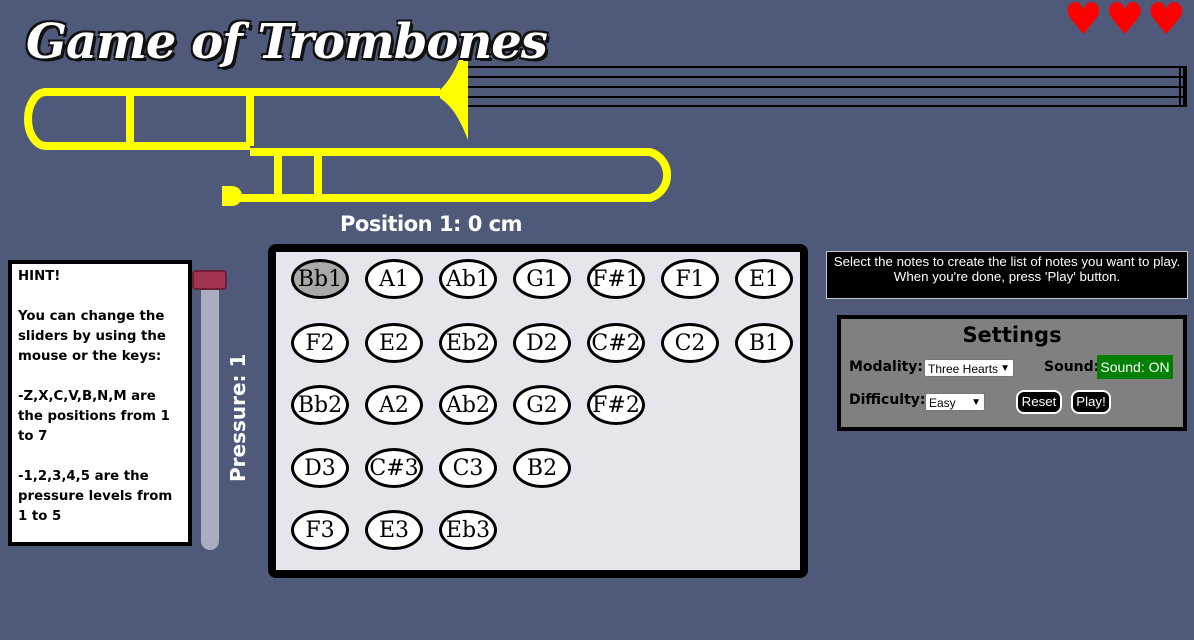  I want to click on note-button: D2, so click(542, 343).